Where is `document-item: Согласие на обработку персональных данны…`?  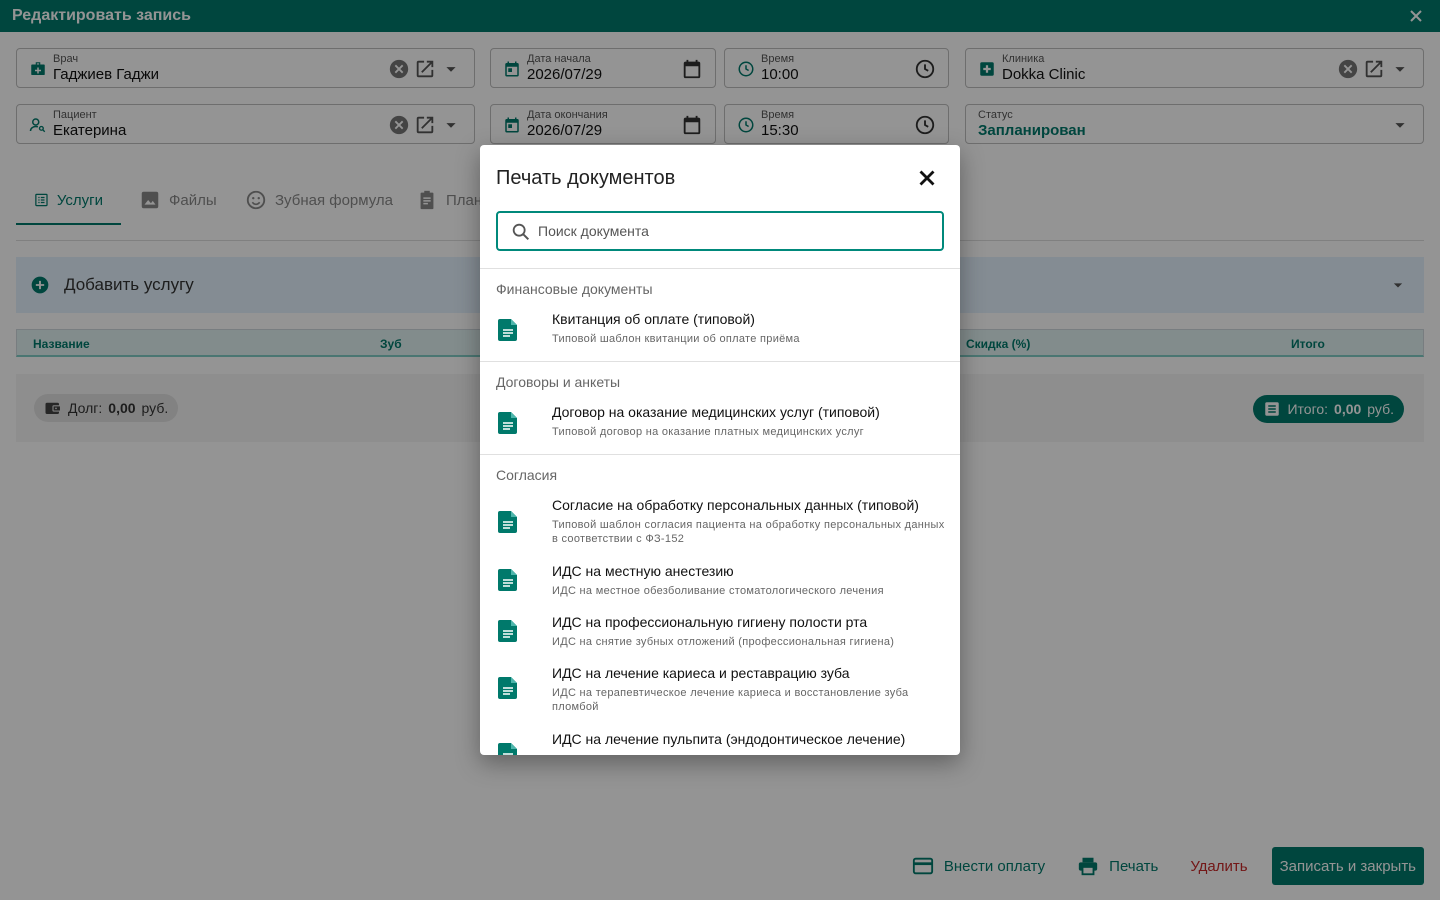 document-item: Согласие на обработку персональных данны… is located at coordinates (720, 522).